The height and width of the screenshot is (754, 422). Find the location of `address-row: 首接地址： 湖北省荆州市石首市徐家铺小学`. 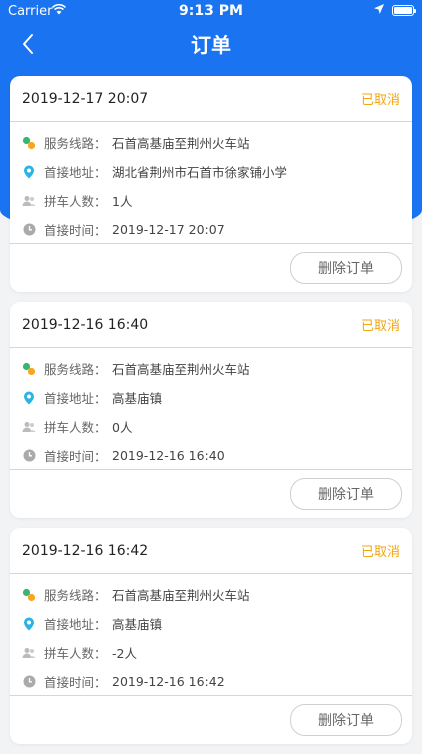

address-row: 首接地址： 湖北省荆州市石首市徐家铺小学 is located at coordinates (211, 171).